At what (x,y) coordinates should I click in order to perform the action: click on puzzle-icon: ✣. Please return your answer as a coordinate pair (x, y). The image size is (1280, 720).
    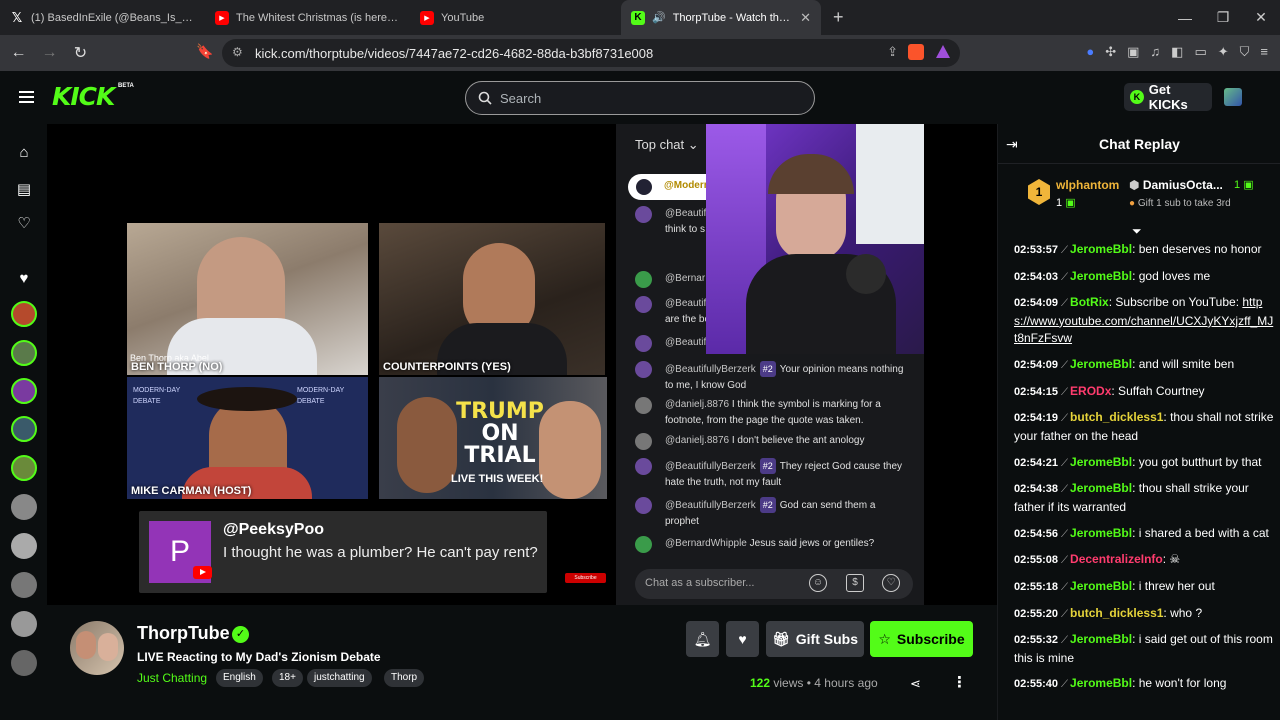
    Looking at the image, I should click on (1110, 52).